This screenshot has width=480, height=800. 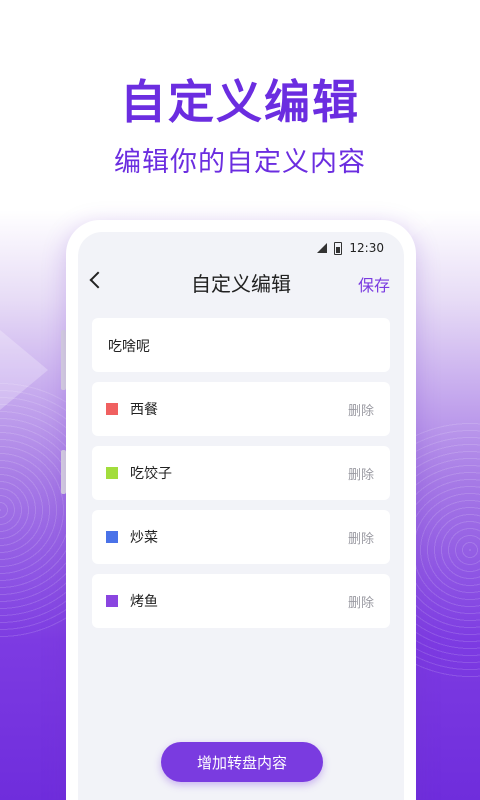 I want to click on save-button: 保存, so click(x=374, y=284).